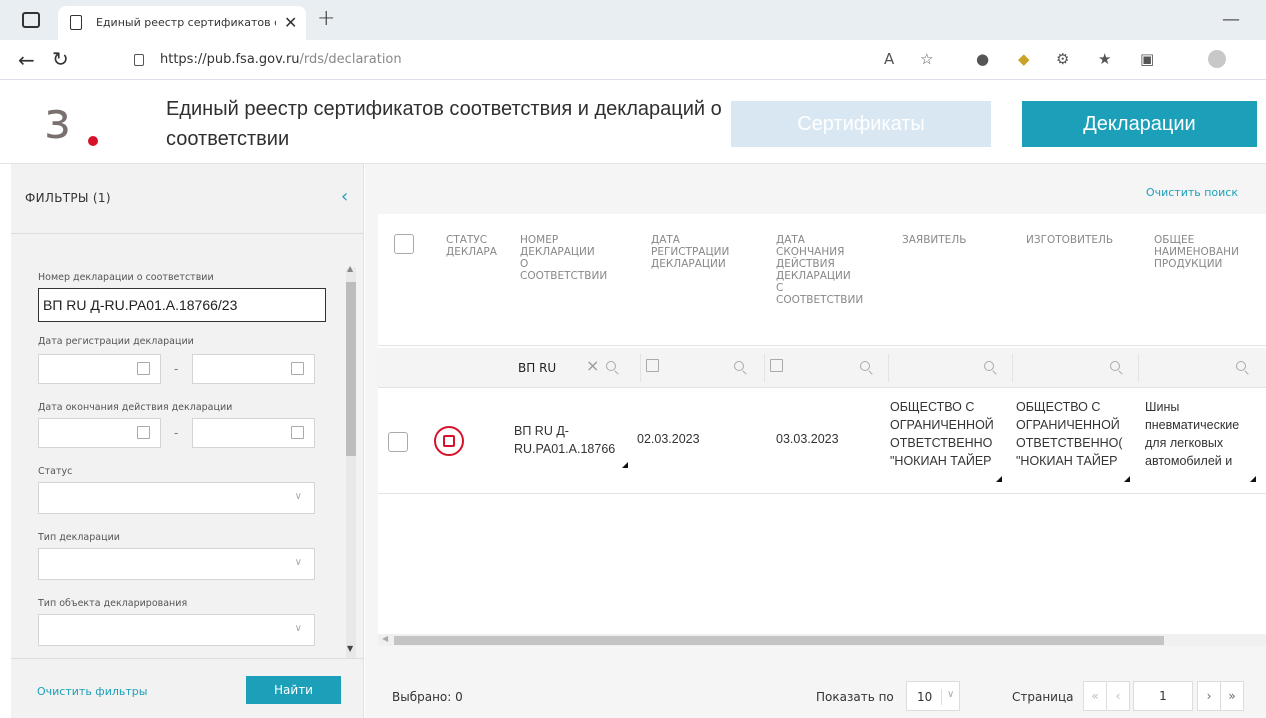 Image resolution: width=1266 pixels, height=718 pixels. Describe the element at coordinates (1089, 240) in the screenshot. I see `col-manufacturer: ИЗГОТОВИТЕЛЬ` at that location.